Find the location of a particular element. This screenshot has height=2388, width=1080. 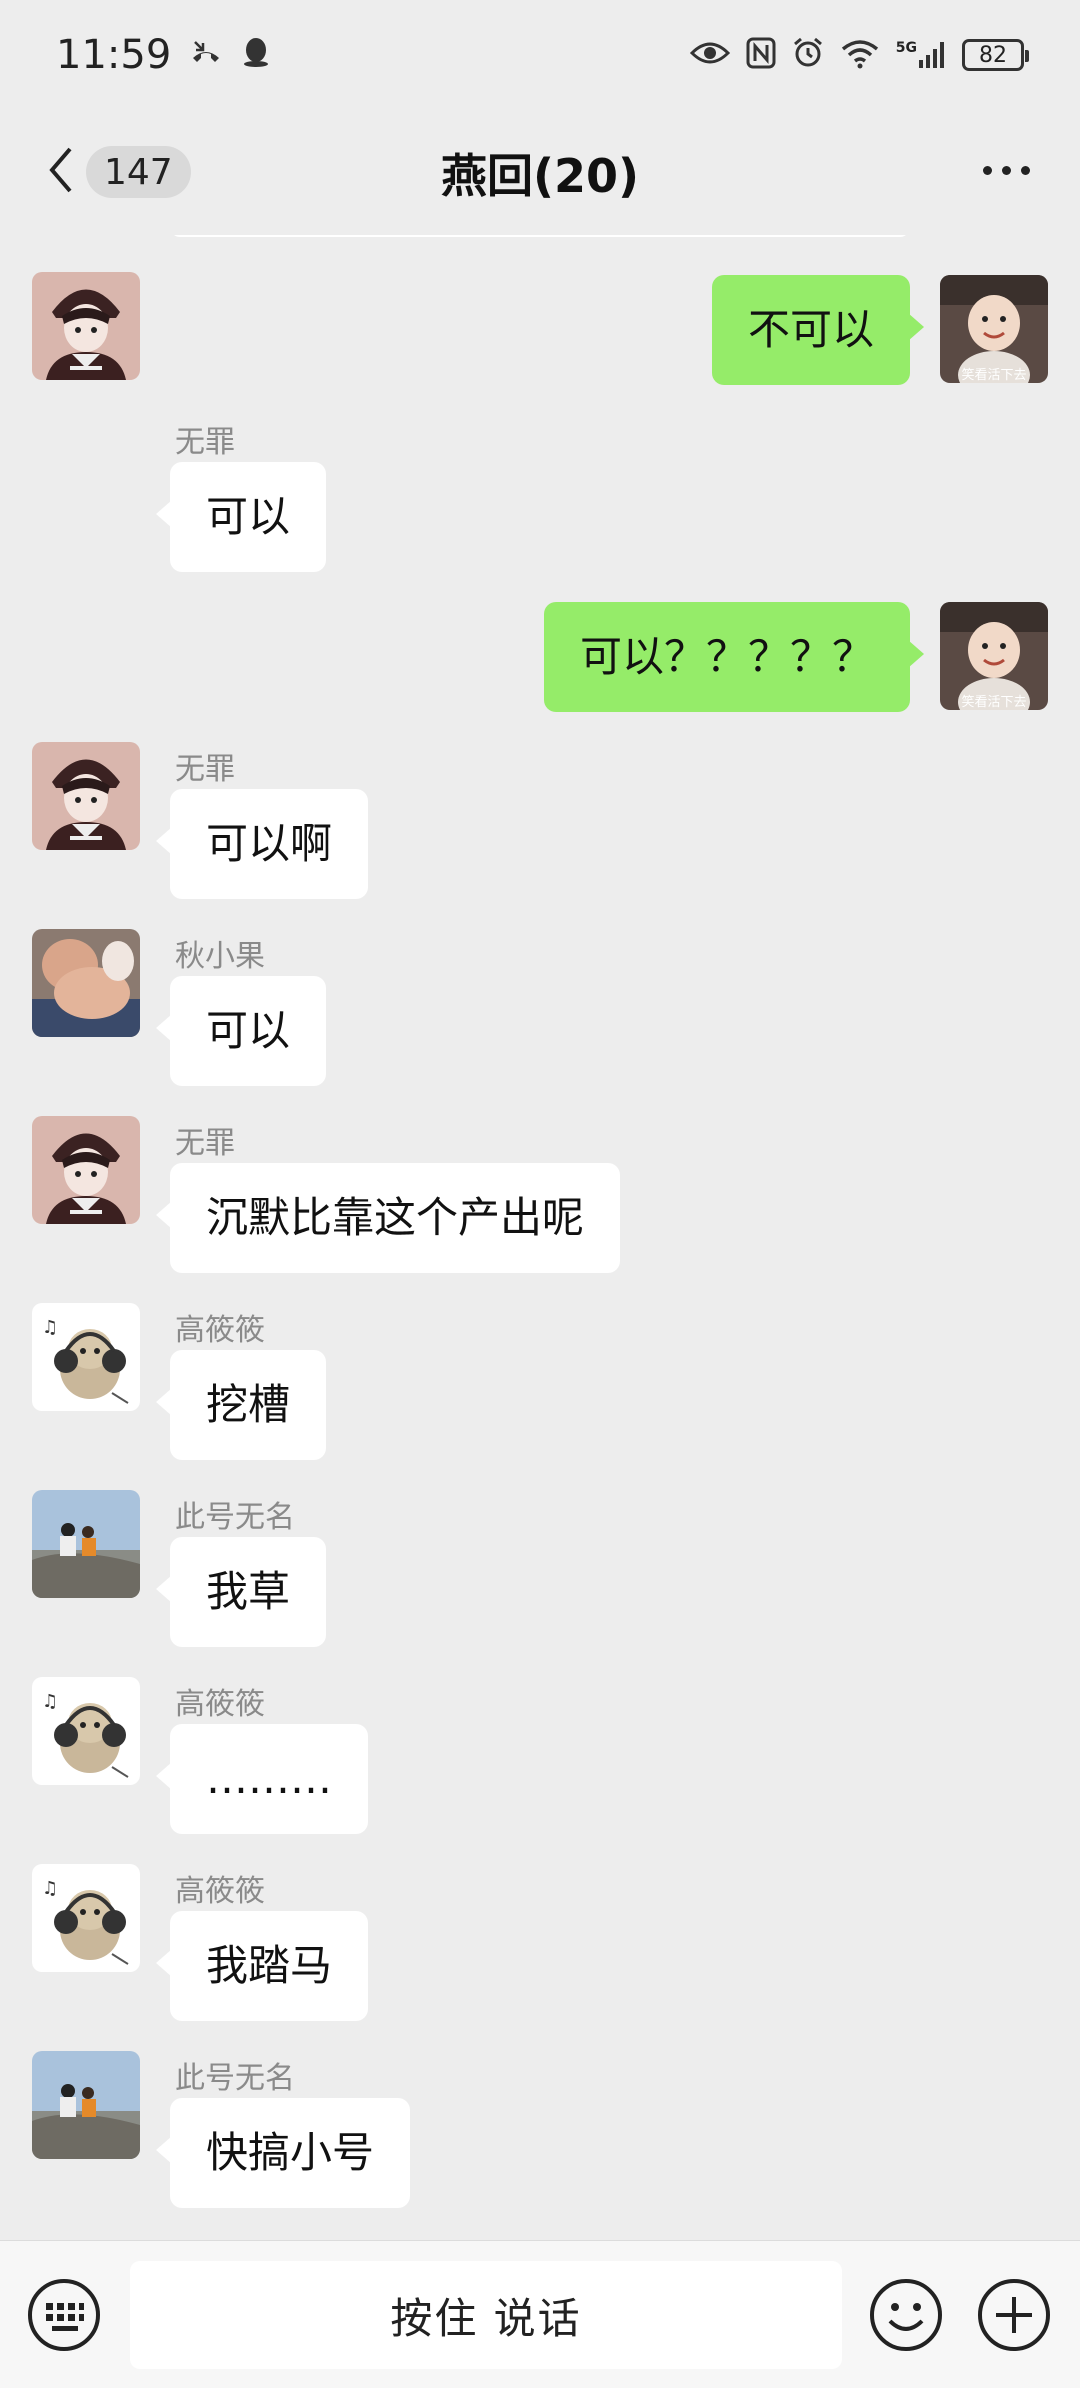

input-bar: 按住 说话 is located at coordinates (540, 2314).